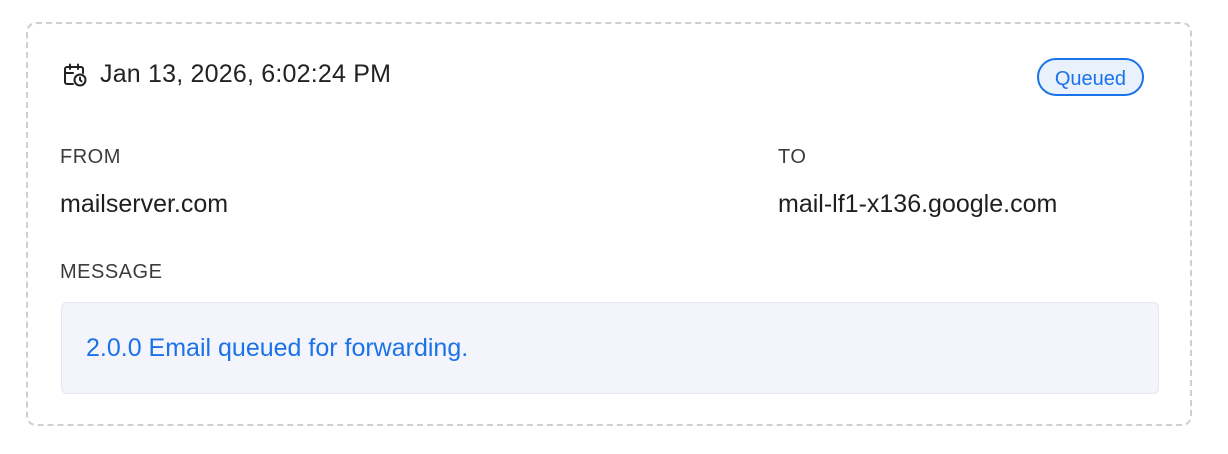 The height and width of the screenshot is (454, 1228). I want to click on message-text: 2.0.0 Email queued for forwarding., so click(277, 347).